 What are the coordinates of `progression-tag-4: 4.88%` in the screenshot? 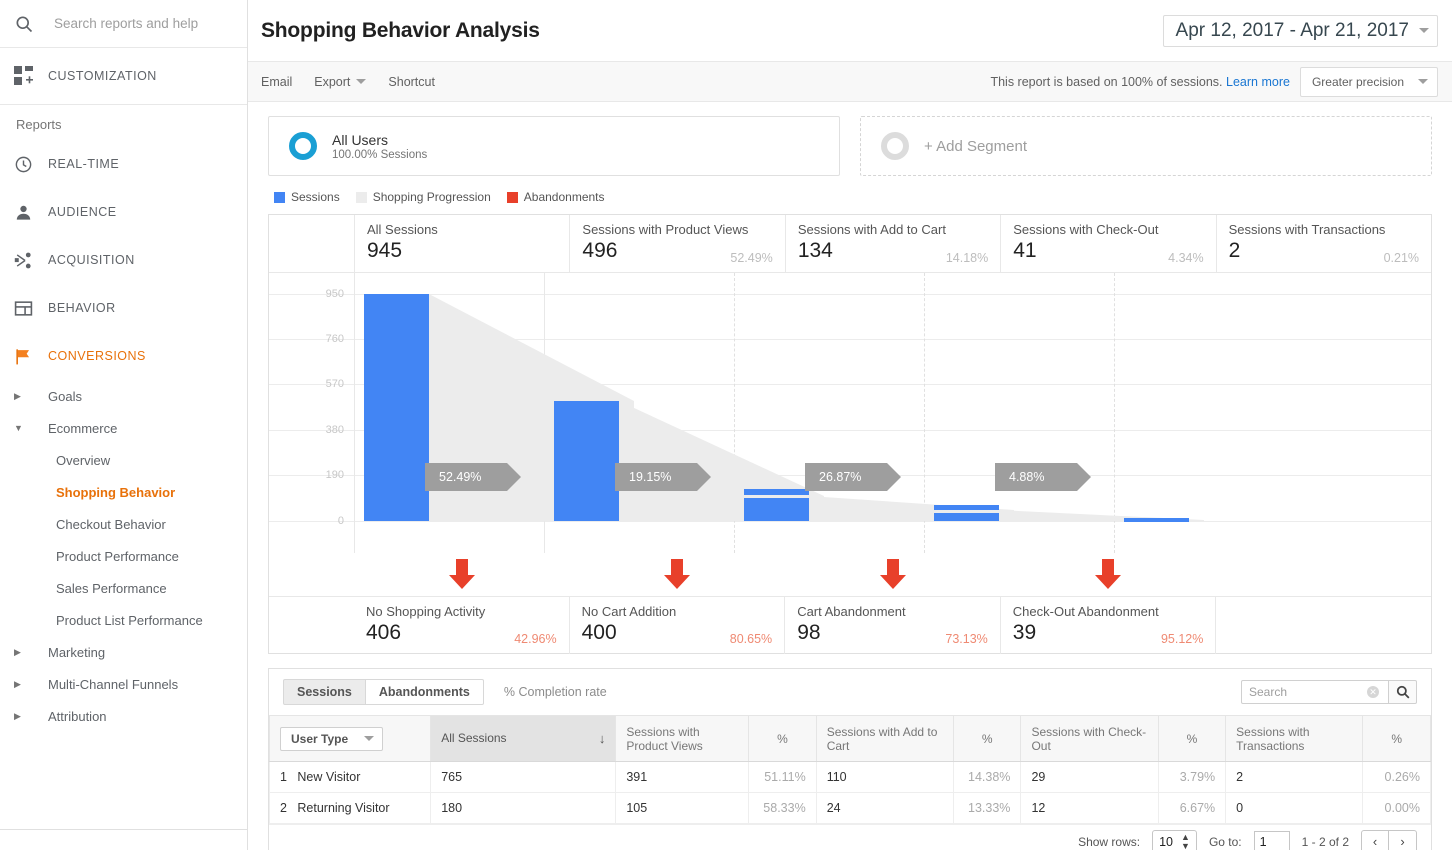 It's located at (1043, 477).